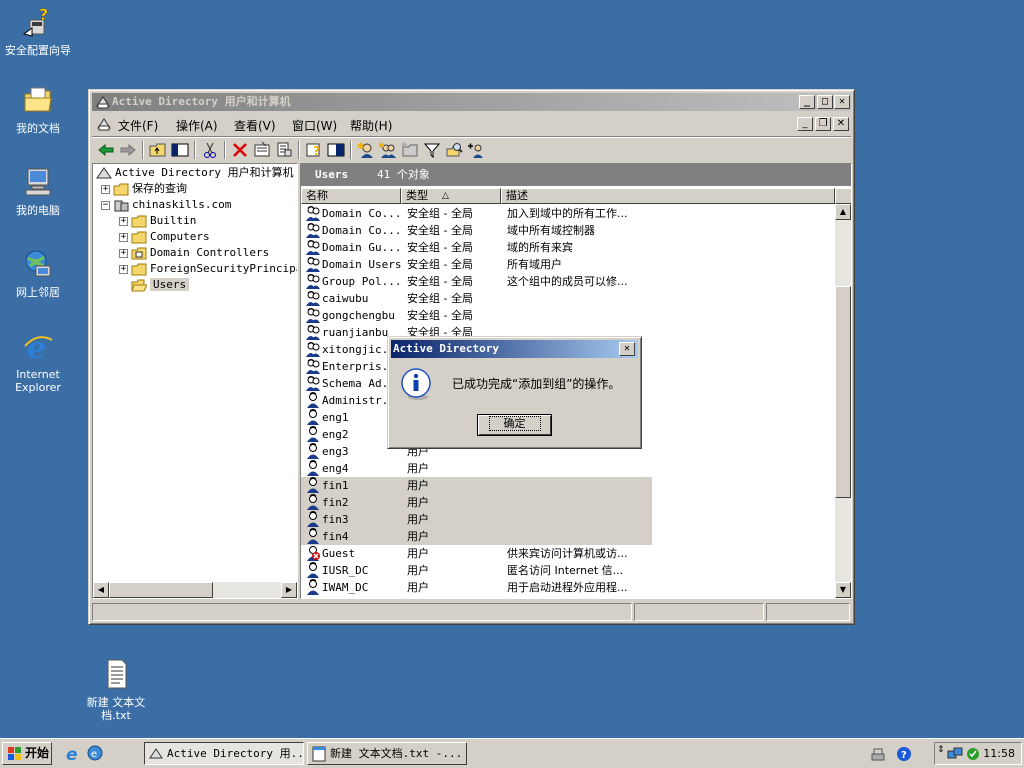  Describe the element at coordinates (807, 102) in the screenshot. I see `minimize-button: _` at that location.